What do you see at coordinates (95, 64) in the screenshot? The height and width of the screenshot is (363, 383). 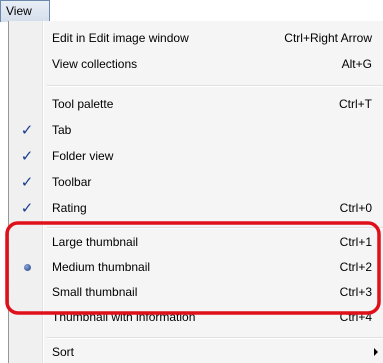 I see `menu-item-label: View collections` at bounding box center [95, 64].